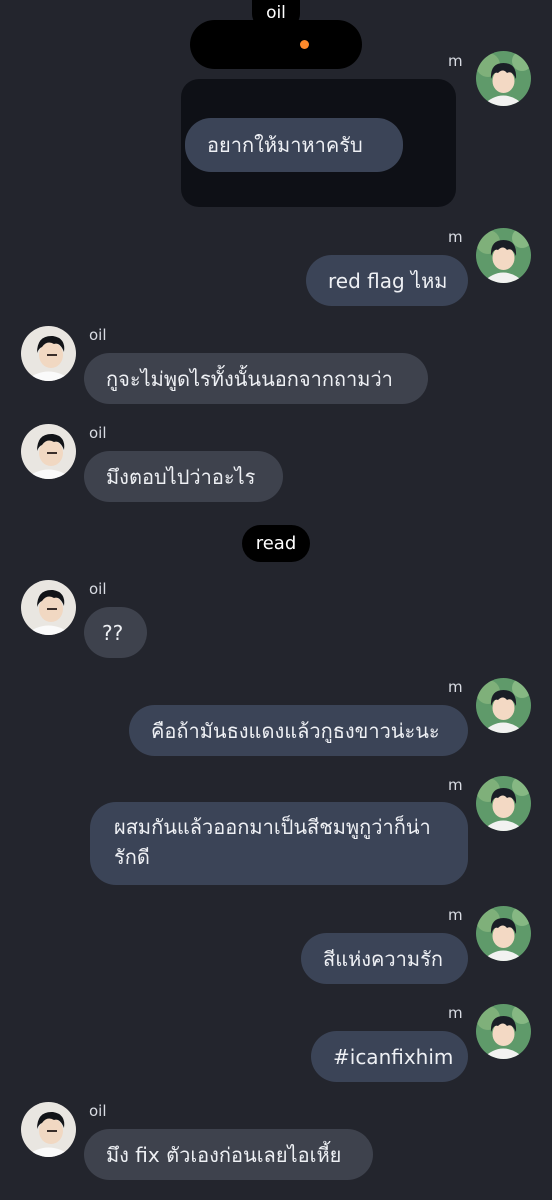  Describe the element at coordinates (389, 1056) in the screenshot. I see `message-bubble: #icanfixhim` at that location.